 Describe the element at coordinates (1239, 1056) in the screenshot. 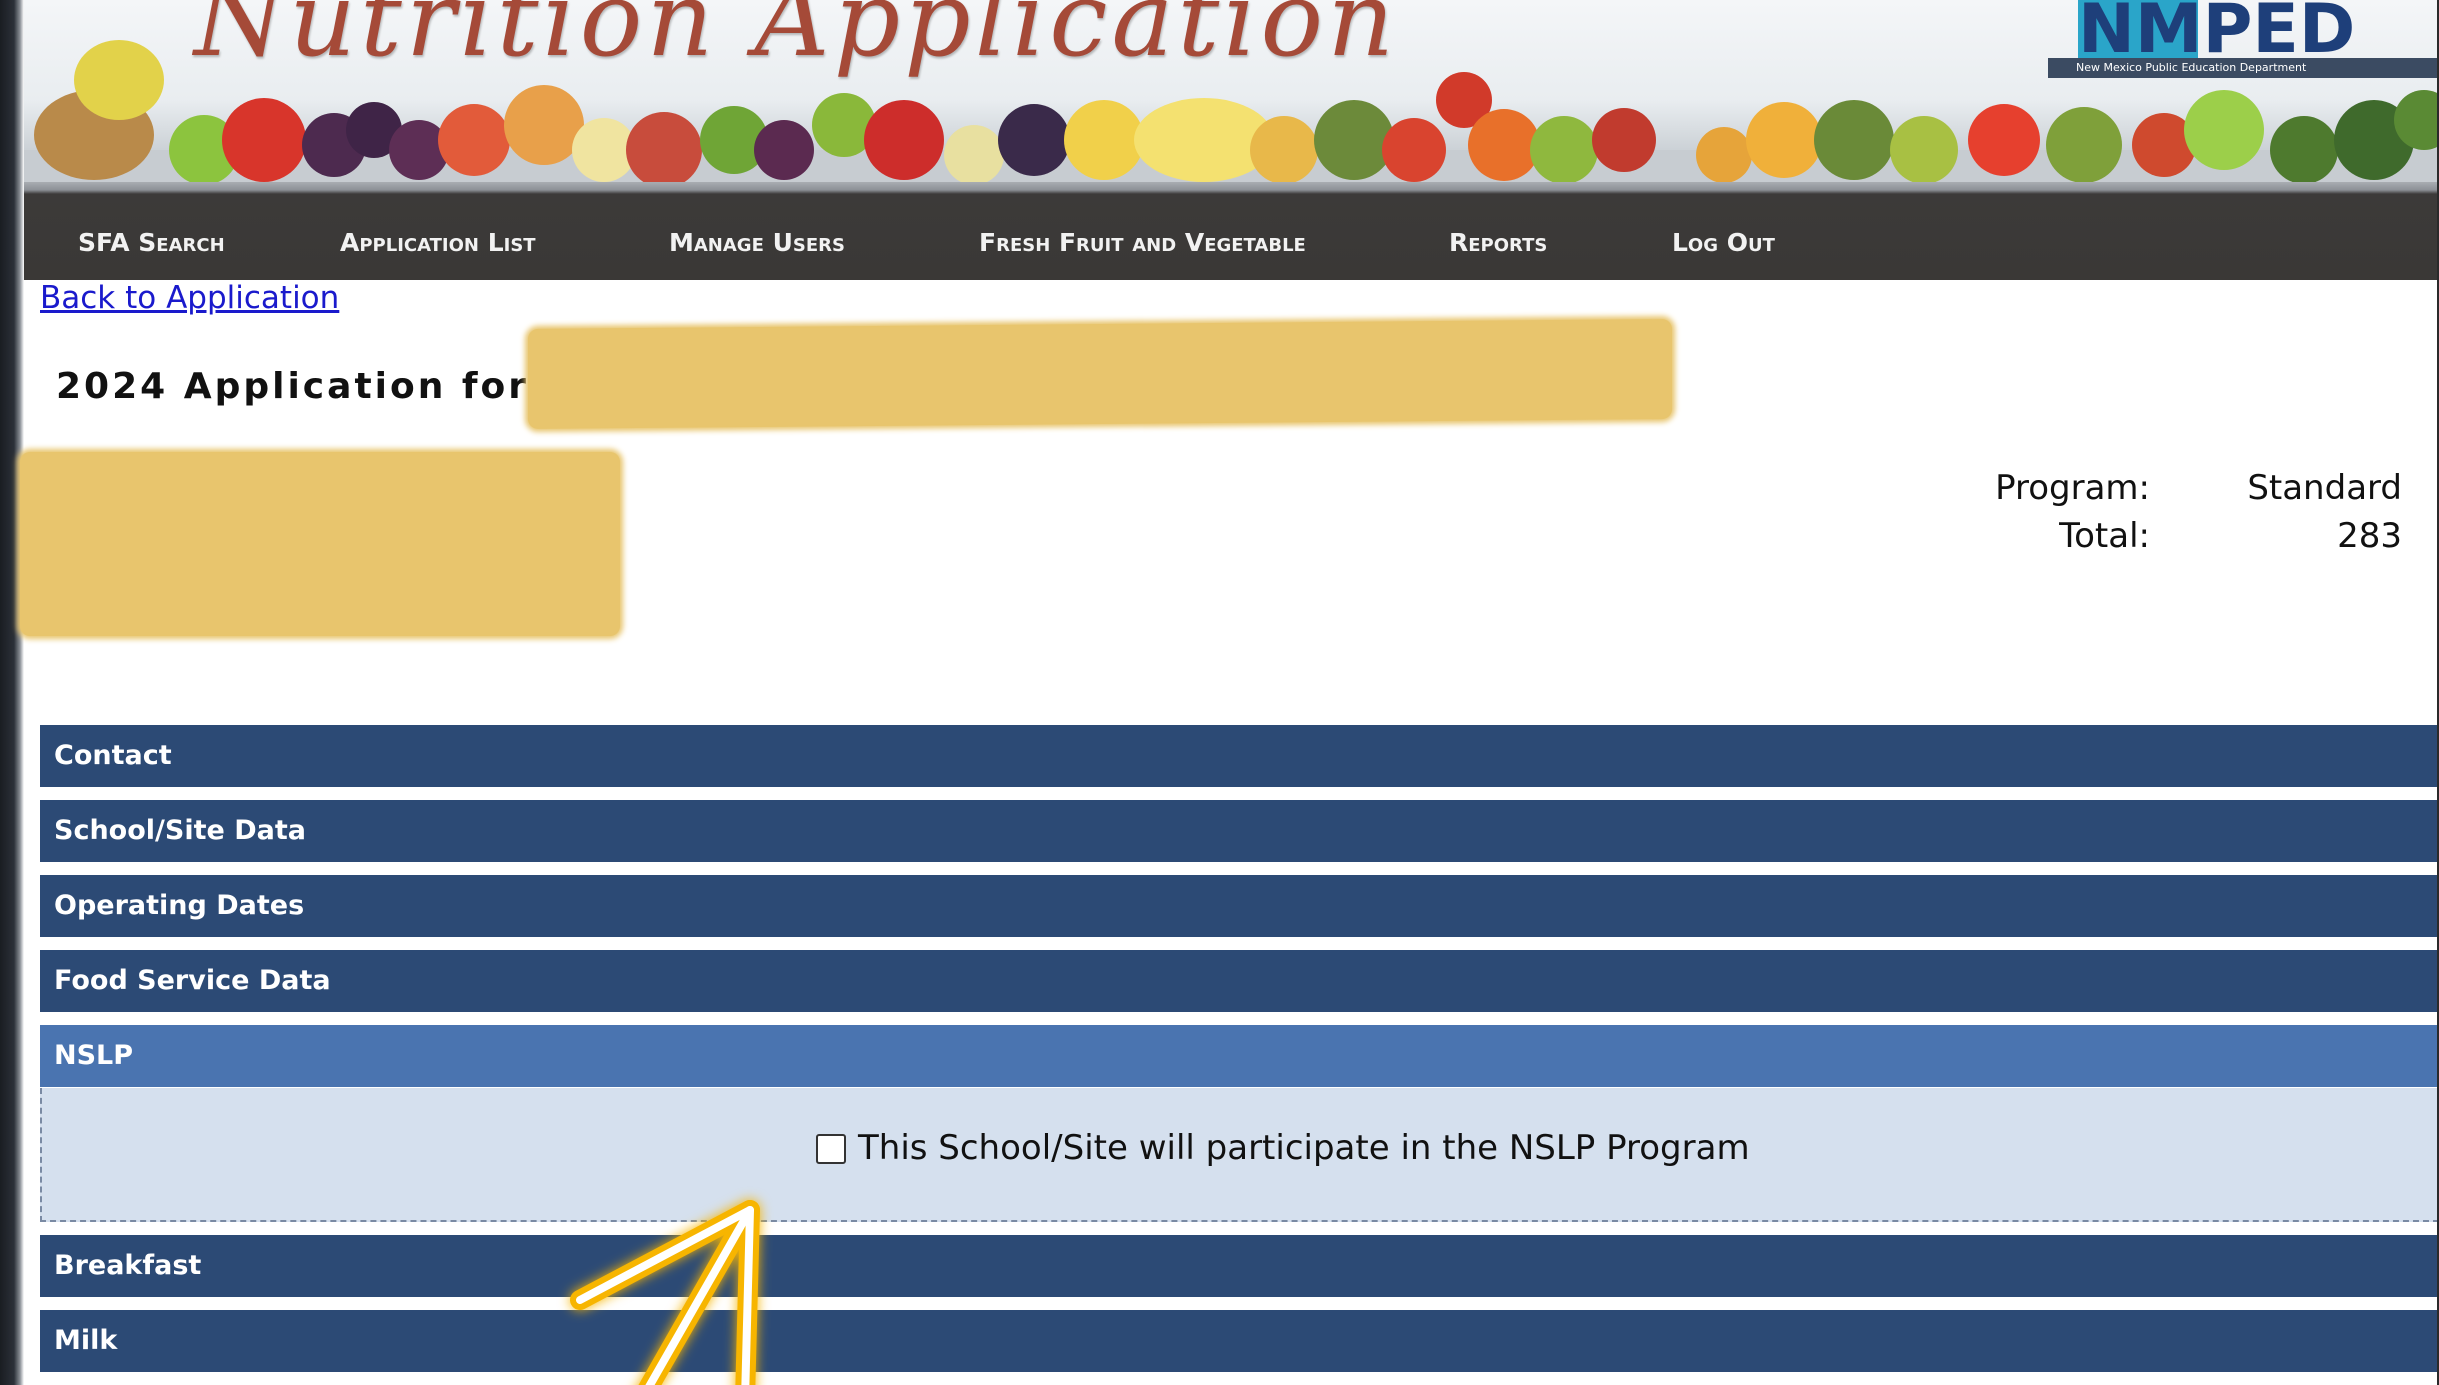

I see `section-nslp: NSLP` at that location.